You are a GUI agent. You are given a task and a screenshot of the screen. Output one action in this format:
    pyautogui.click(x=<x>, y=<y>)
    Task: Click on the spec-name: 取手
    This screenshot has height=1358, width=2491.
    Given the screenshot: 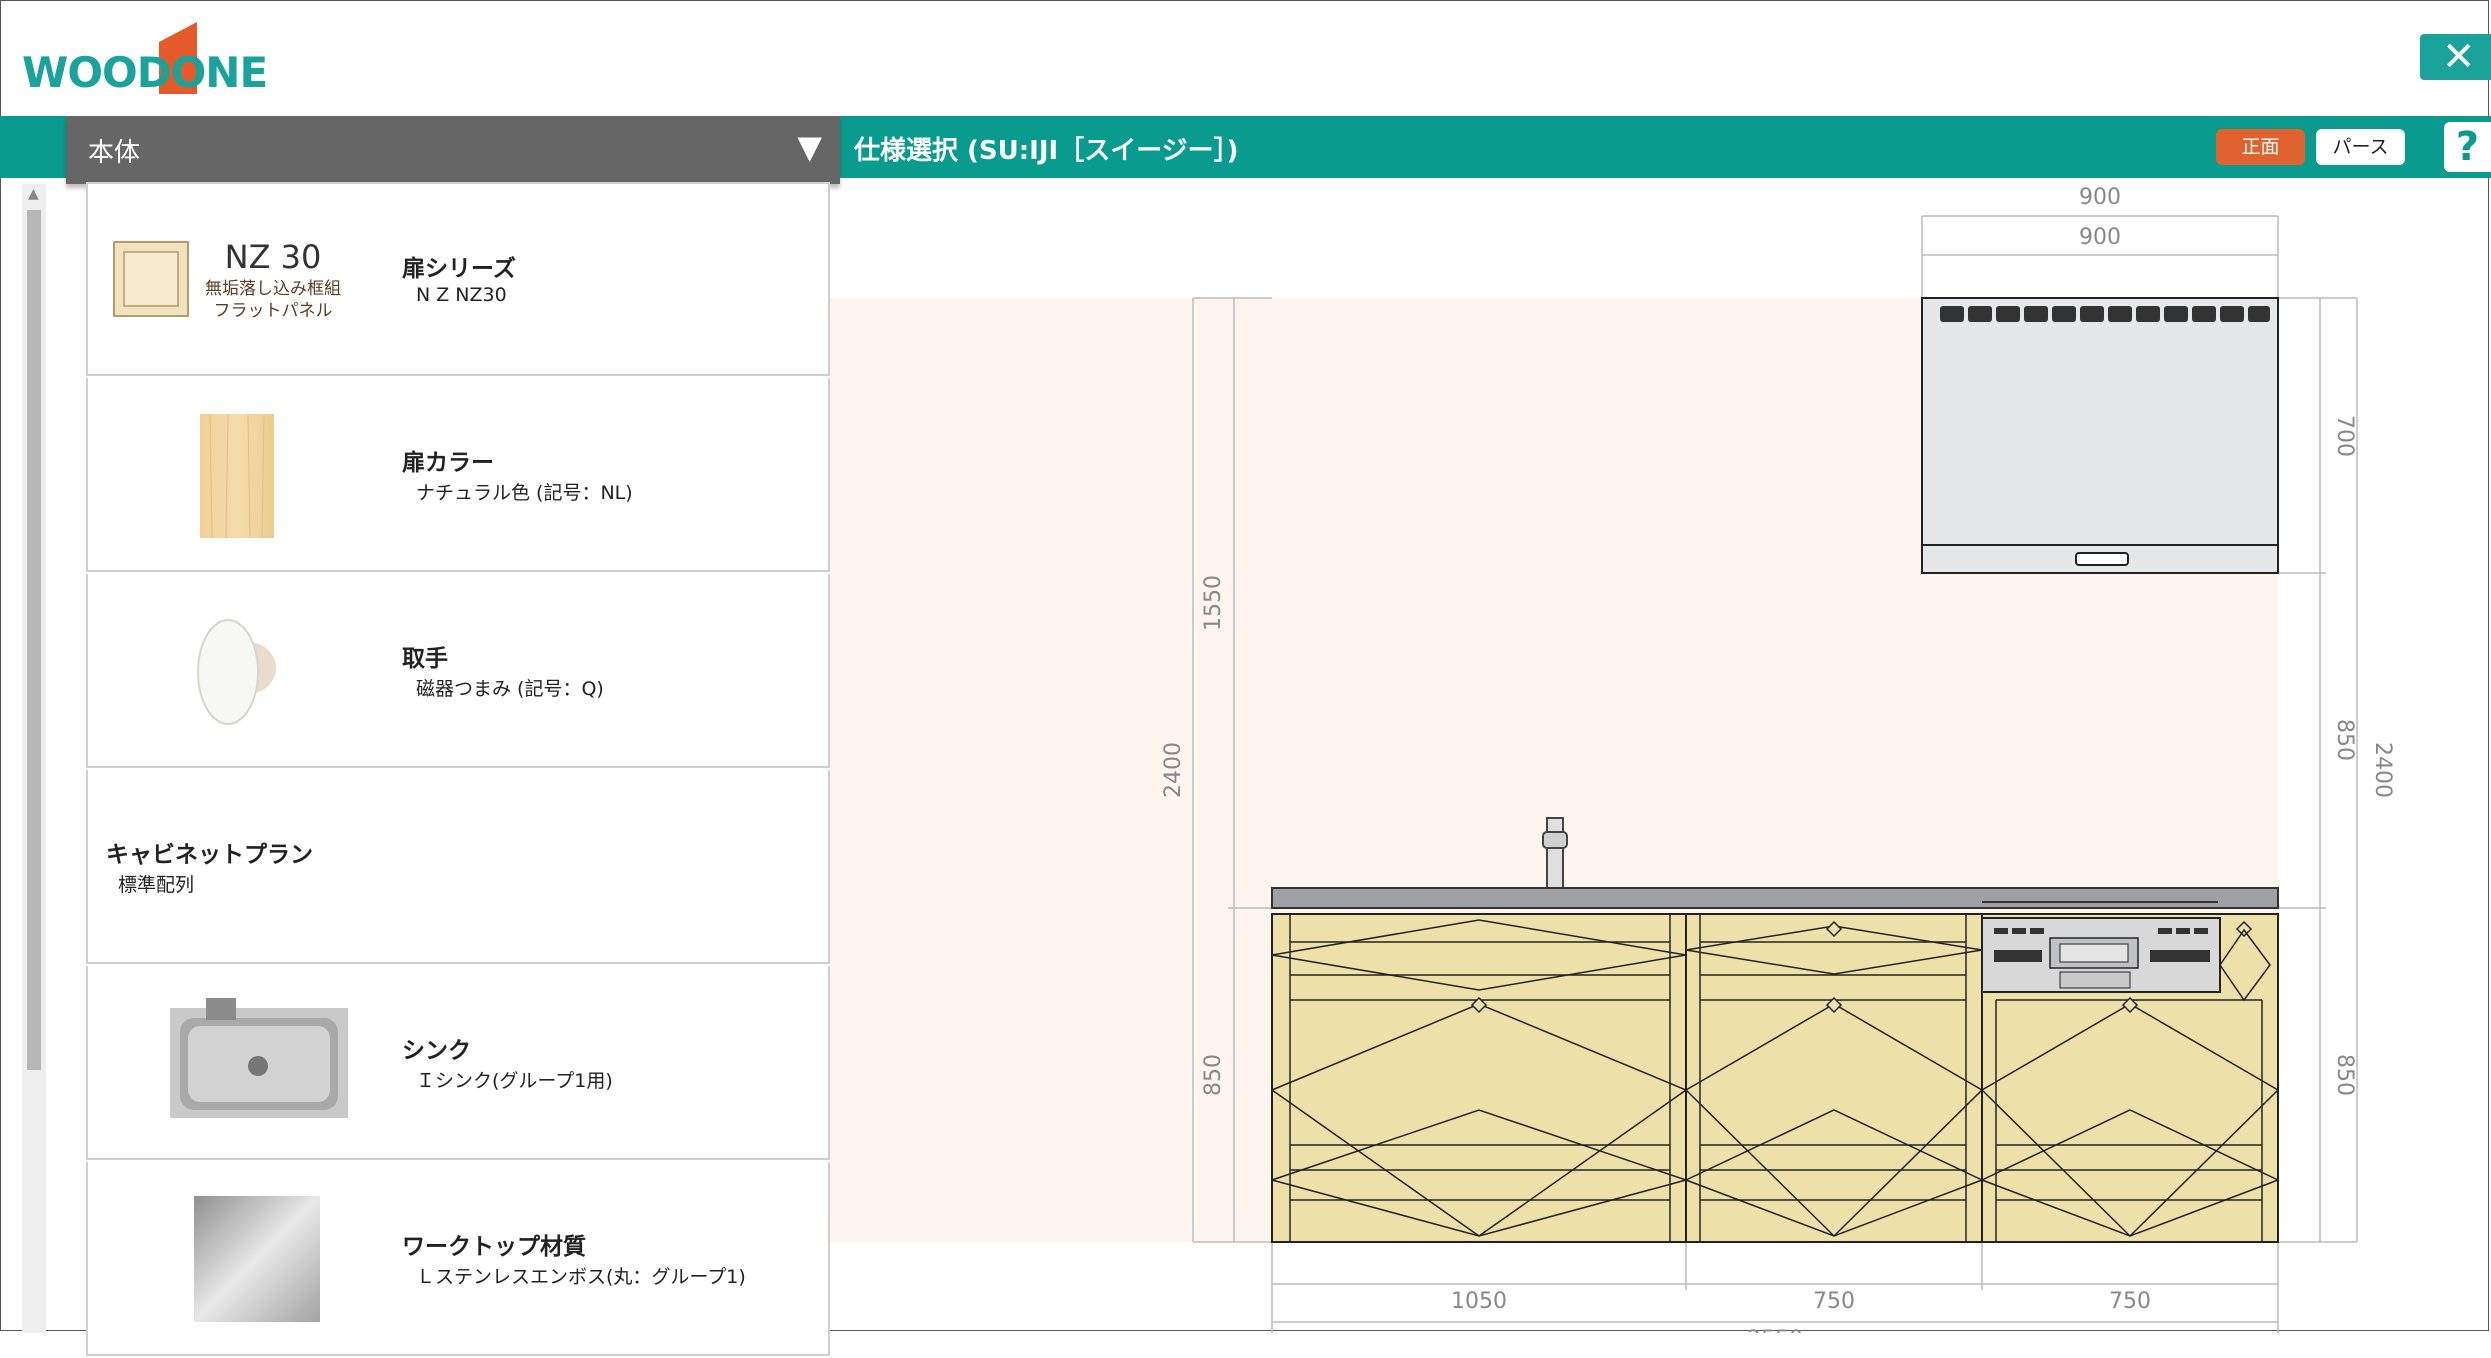 What is the action you would take?
    pyautogui.click(x=425, y=659)
    